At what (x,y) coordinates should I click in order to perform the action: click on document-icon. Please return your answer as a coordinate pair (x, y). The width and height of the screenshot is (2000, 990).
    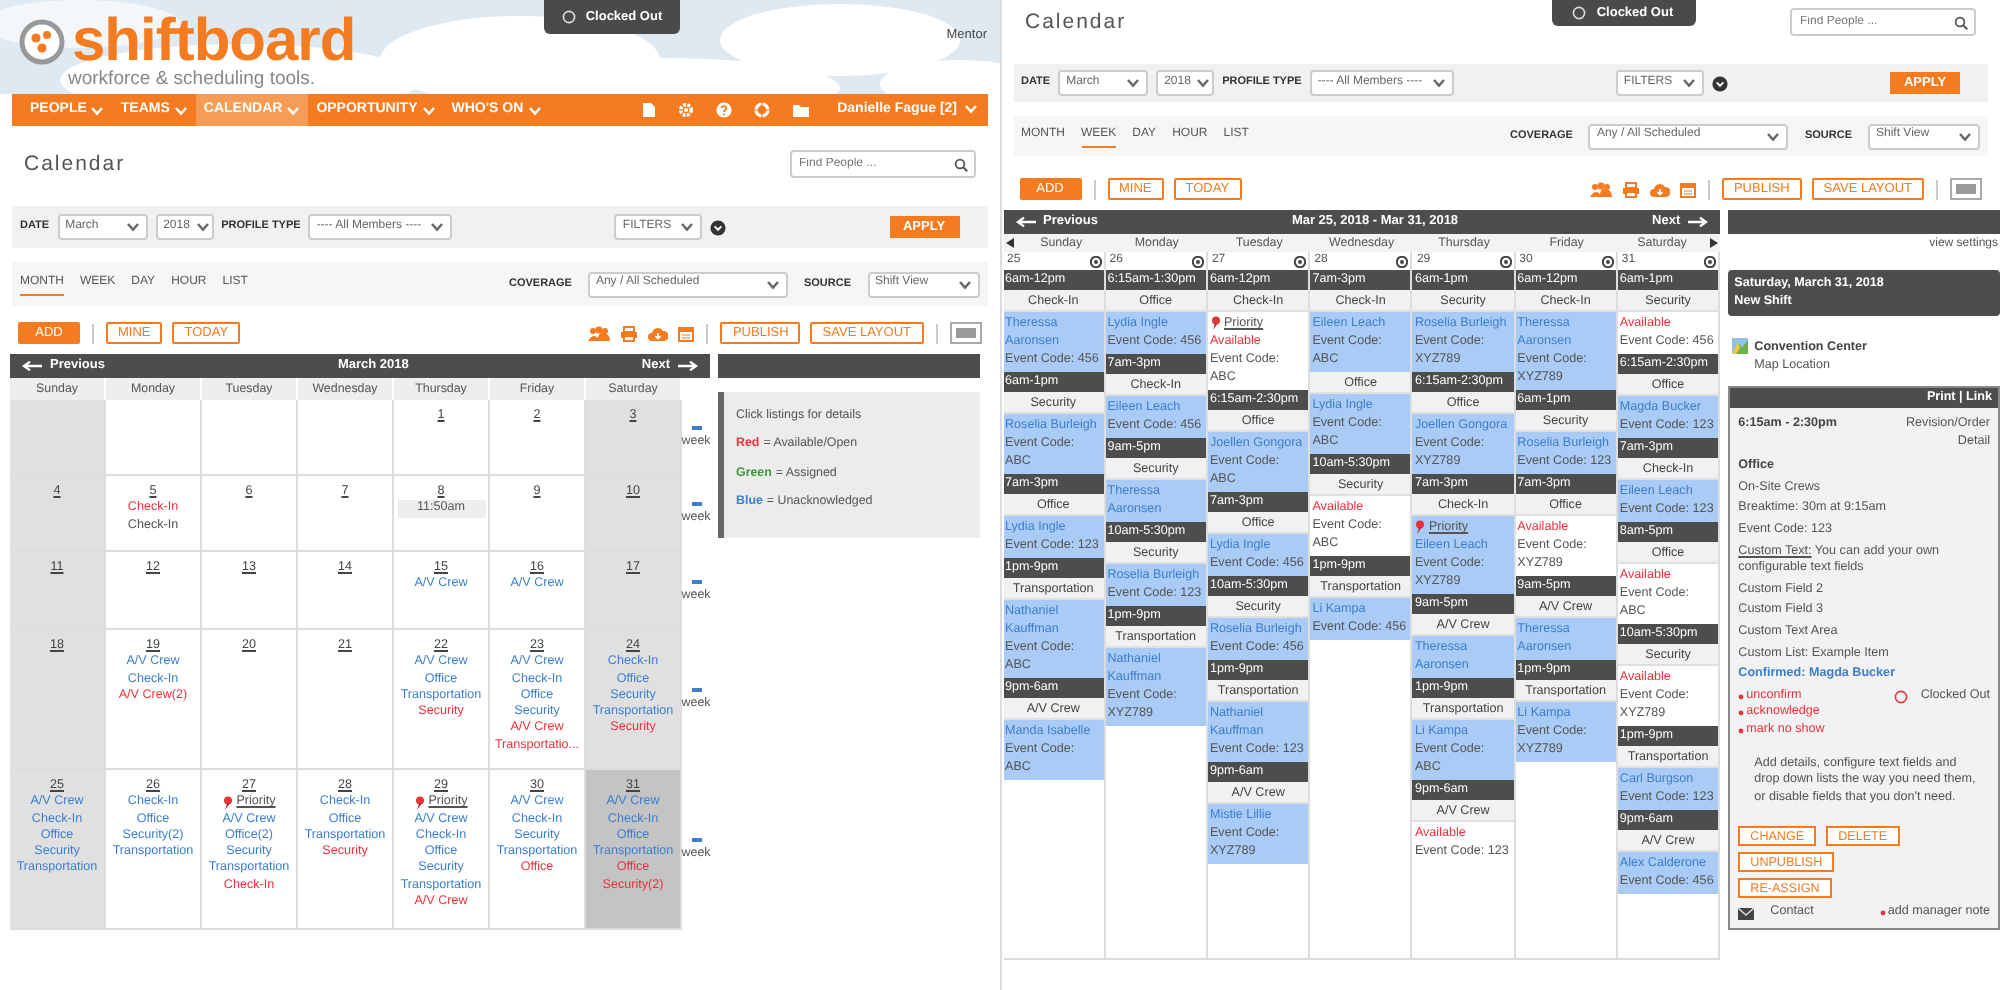
    Looking at the image, I should click on (648, 110).